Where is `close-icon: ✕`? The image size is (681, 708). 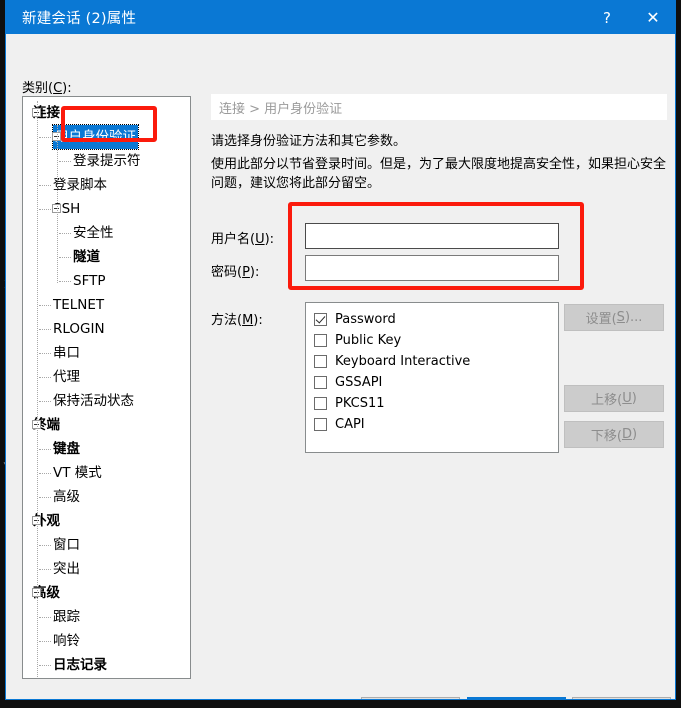
close-icon: ✕ is located at coordinates (653, 17).